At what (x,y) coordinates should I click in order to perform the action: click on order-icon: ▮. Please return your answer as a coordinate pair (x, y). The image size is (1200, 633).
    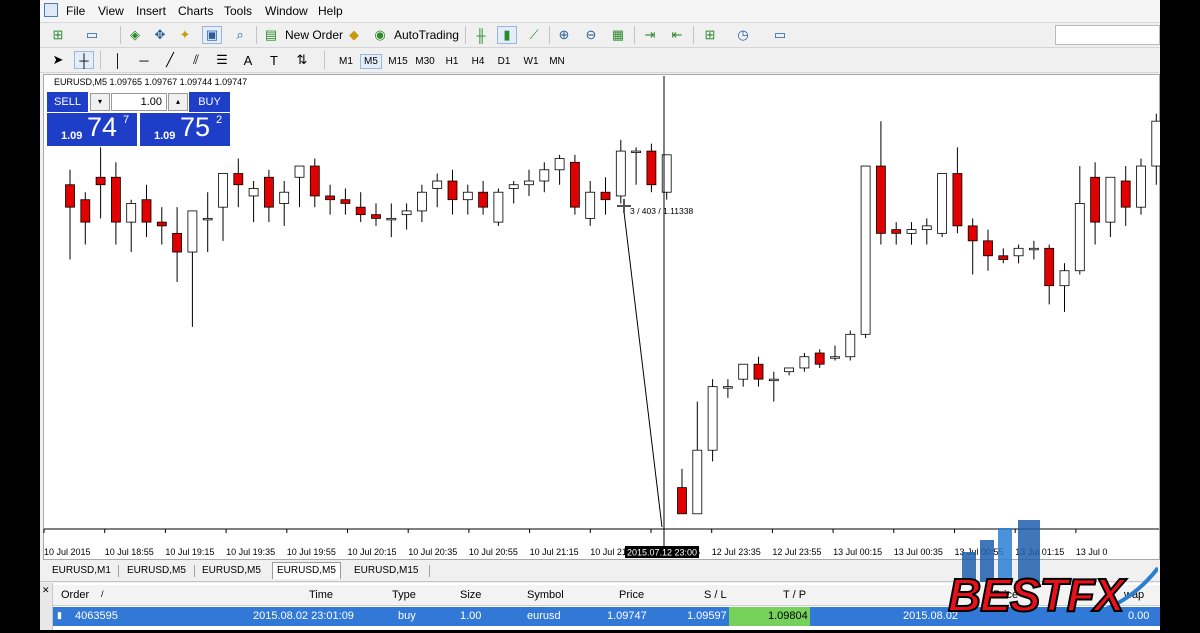
    Looking at the image, I should click on (59, 615).